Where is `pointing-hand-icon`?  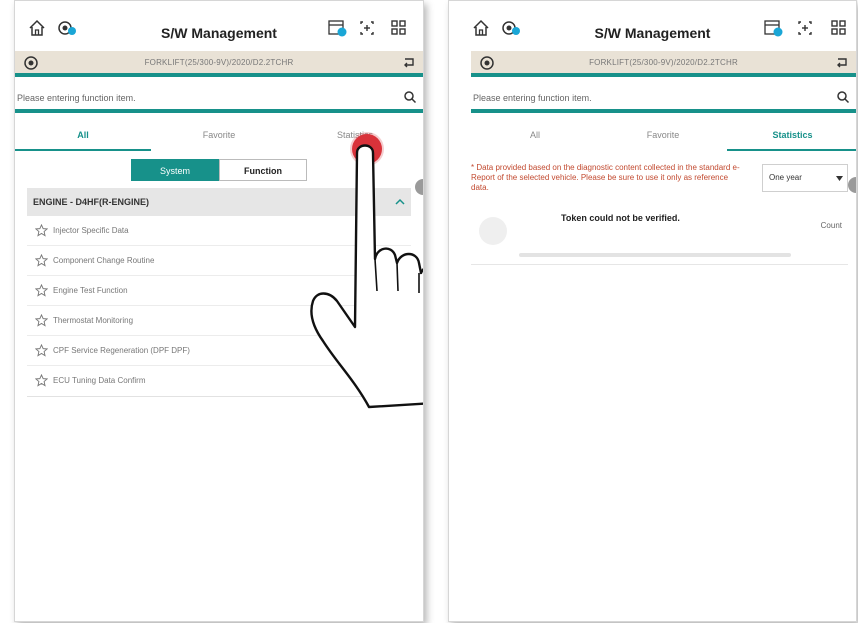 pointing-hand-icon is located at coordinates (366, 276).